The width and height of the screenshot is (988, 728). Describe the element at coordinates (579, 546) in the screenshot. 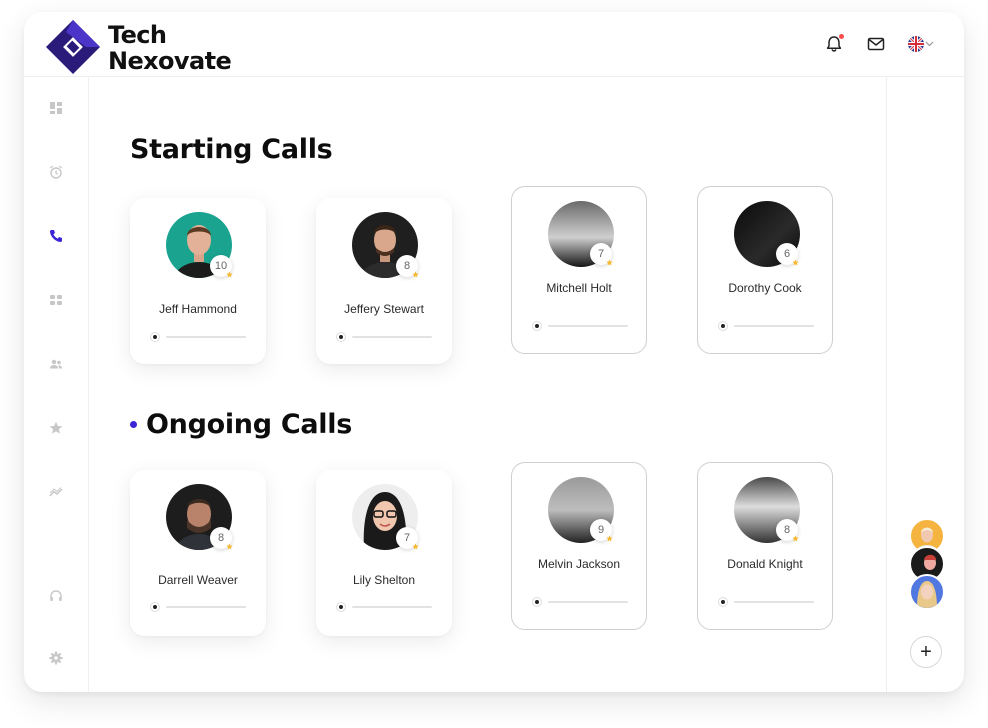

I see `call-card-melvin-jackson: 9 Melvin Jackson` at that location.